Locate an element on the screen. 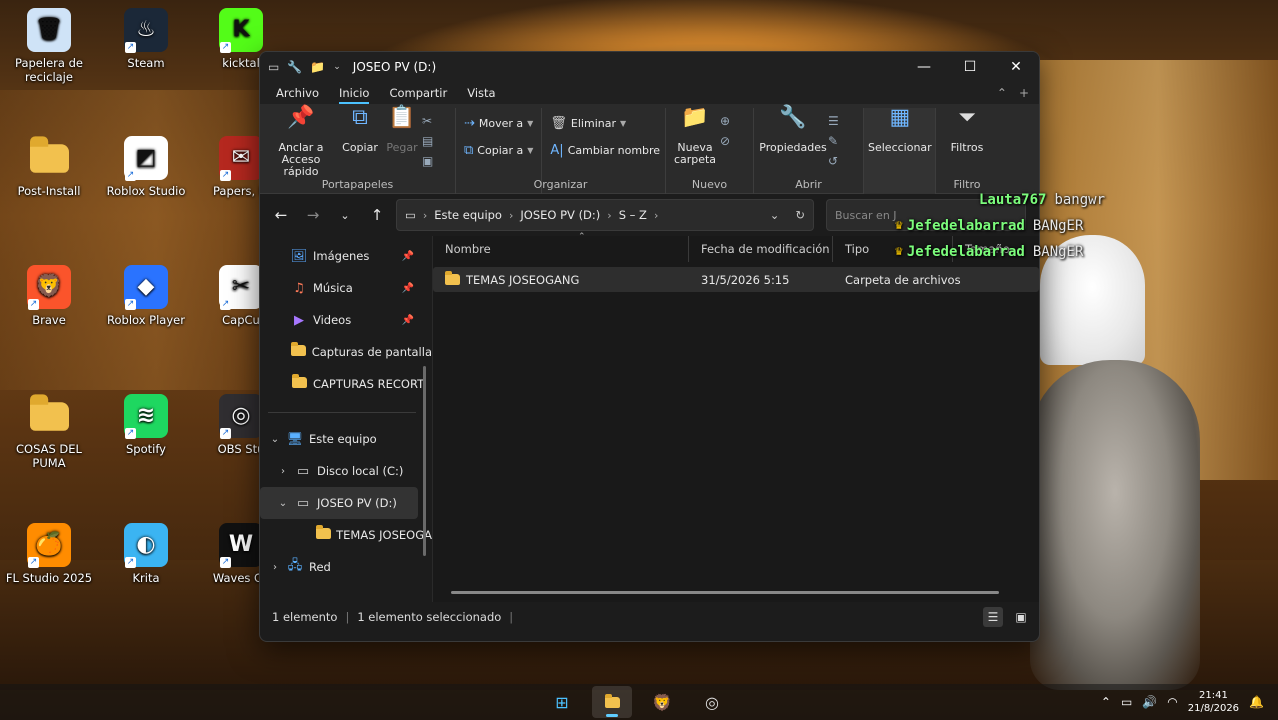  tab-compartir: Compartir is located at coordinates (418, 93).